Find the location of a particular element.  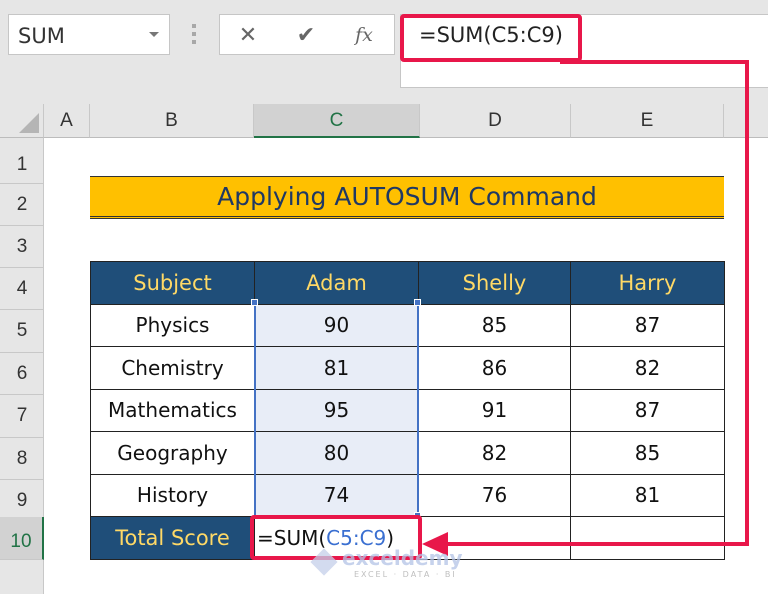

grip-icon is located at coordinates (194, 35).